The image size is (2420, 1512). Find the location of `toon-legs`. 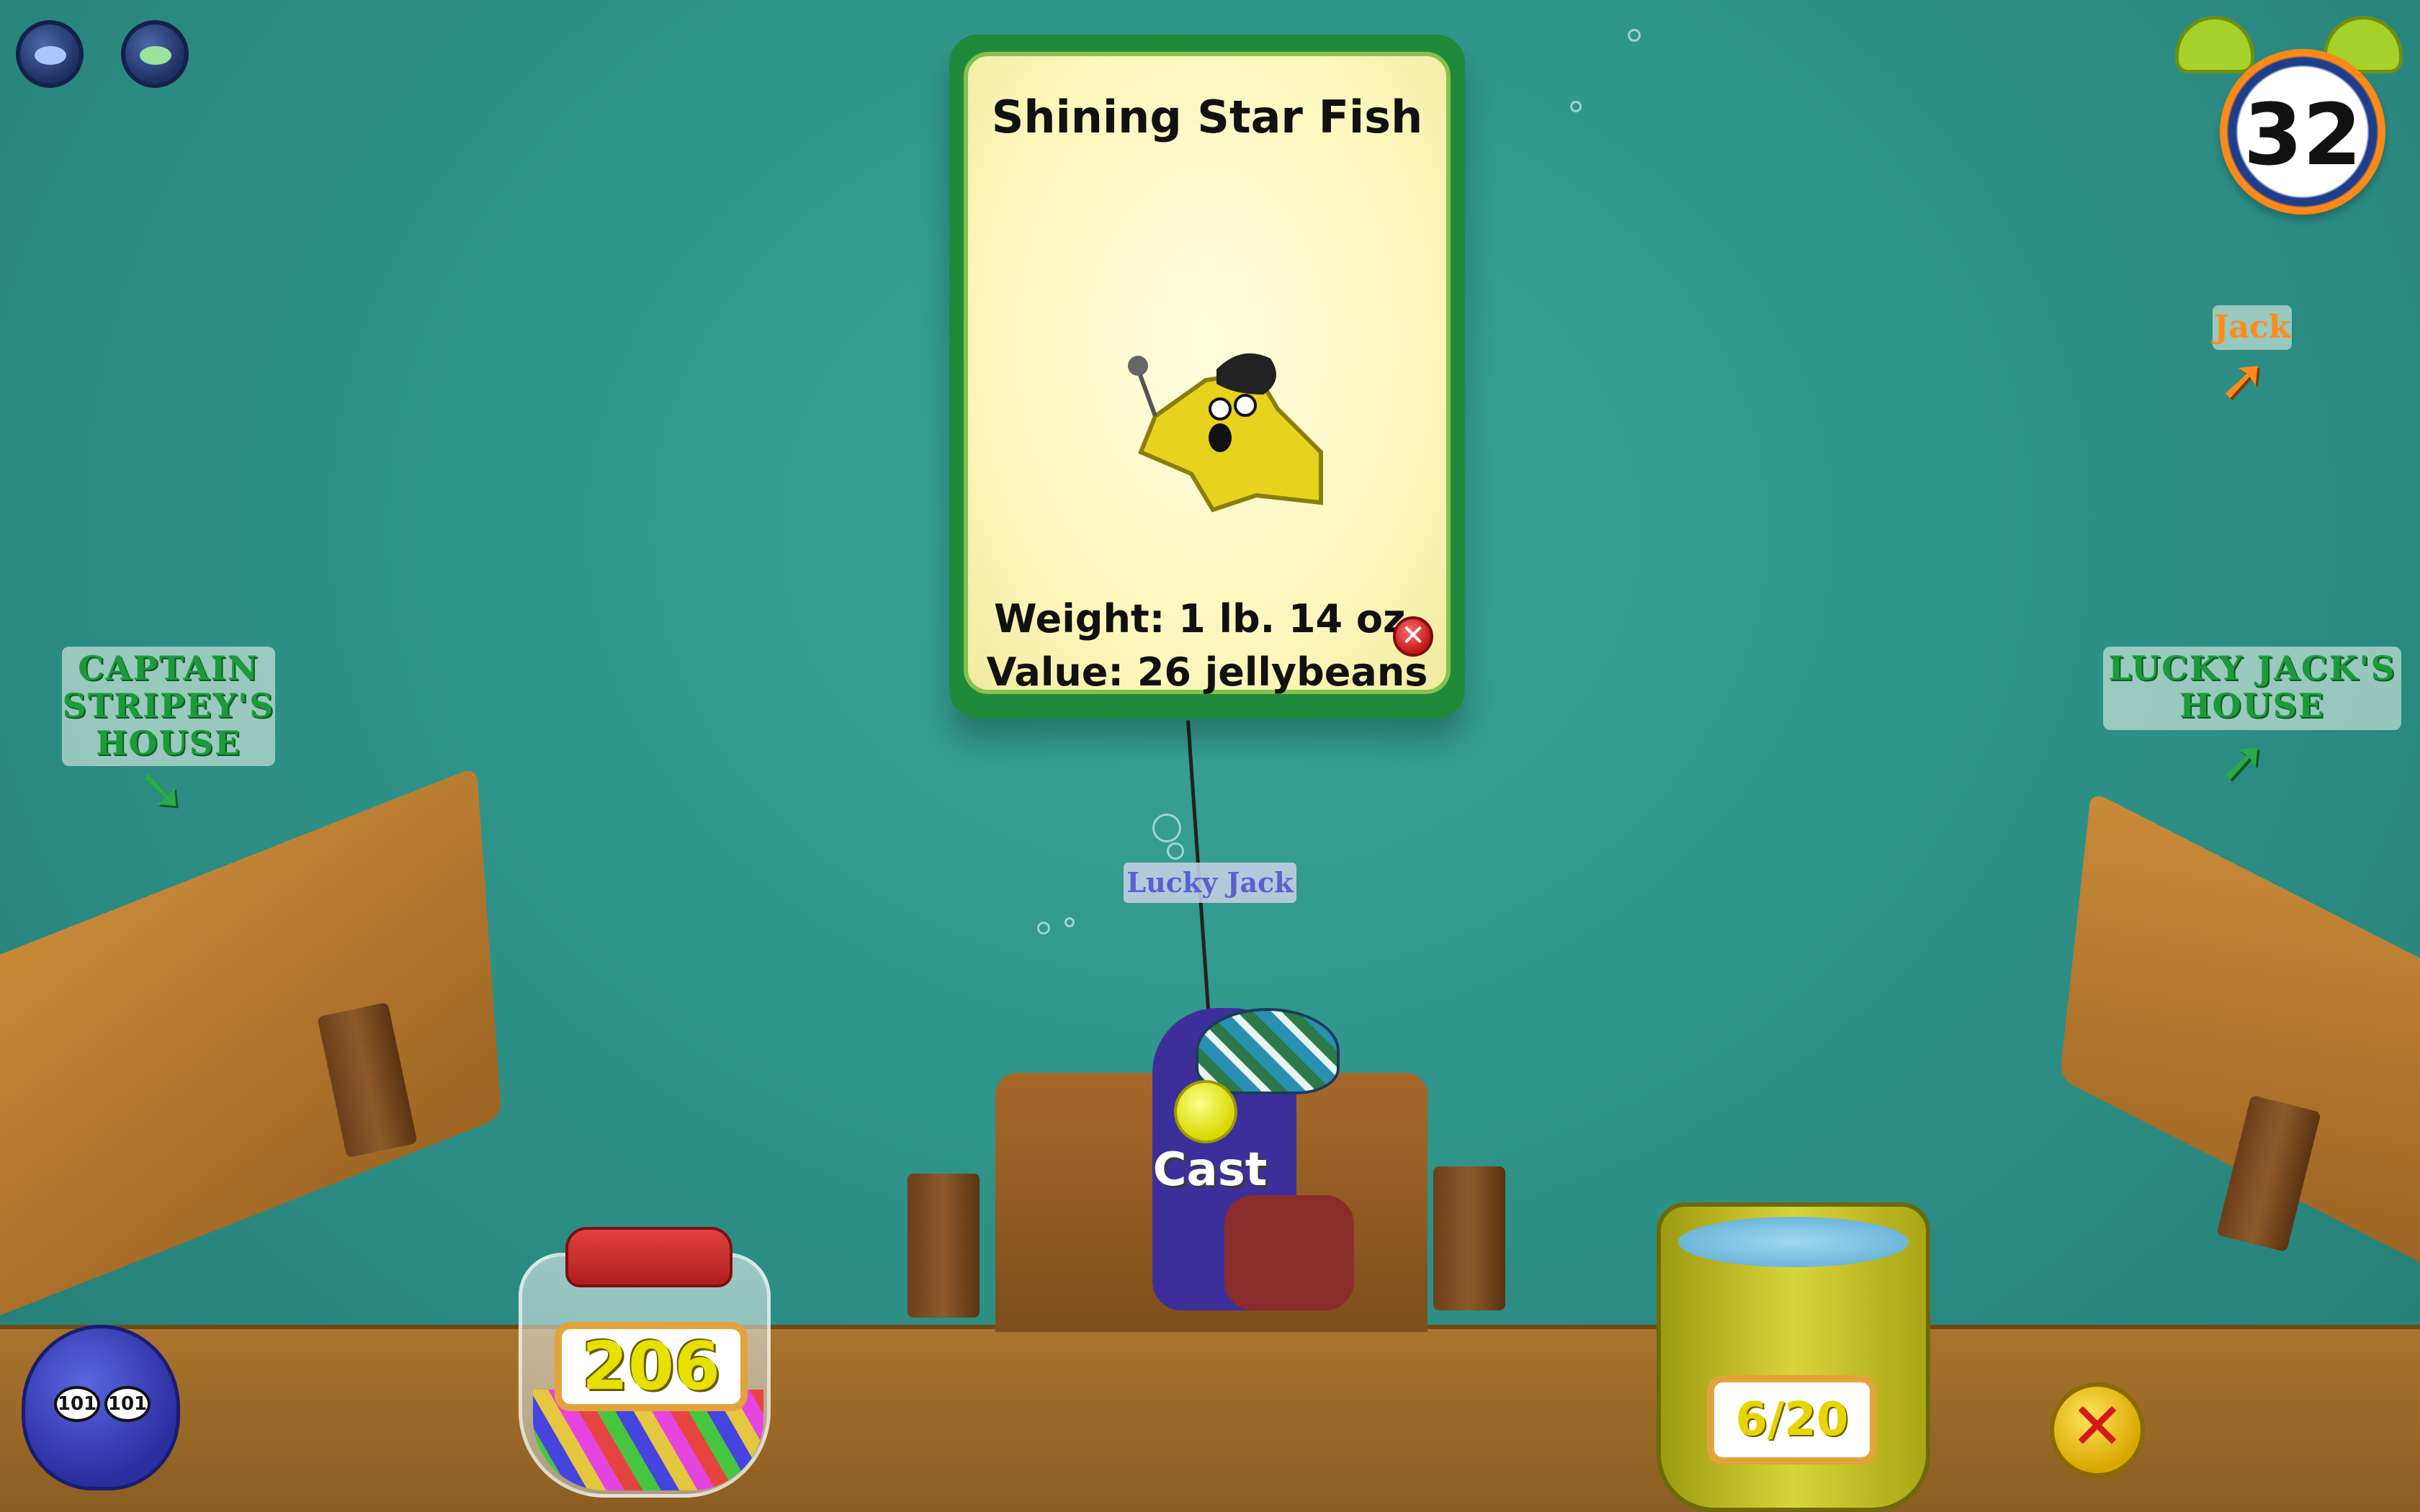

toon-legs is located at coordinates (1289, 1252).